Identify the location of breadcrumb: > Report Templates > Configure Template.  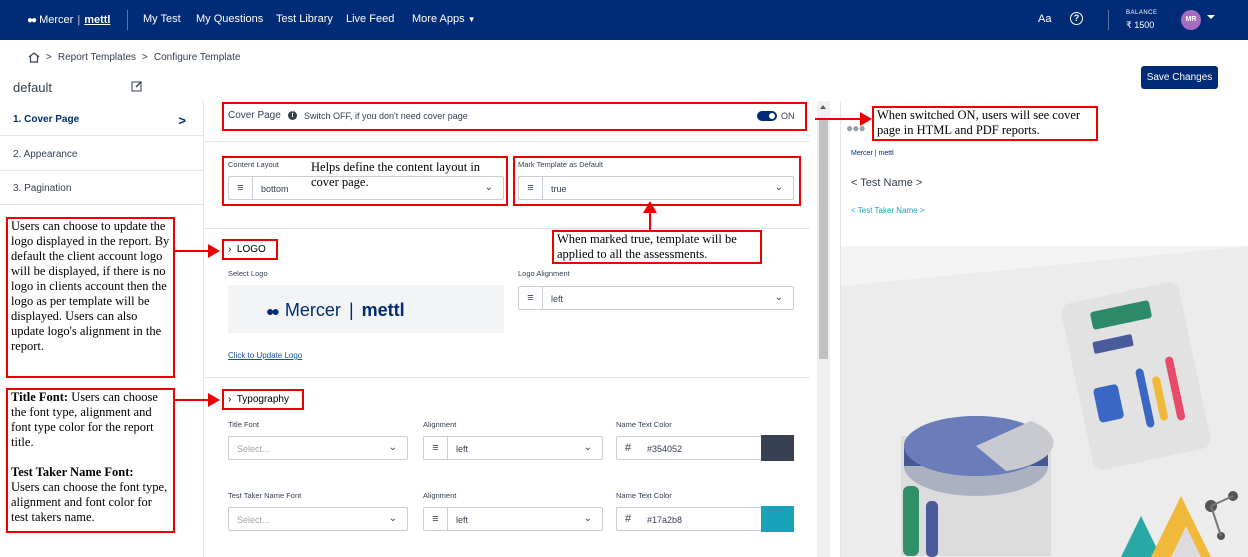
(134, 57).